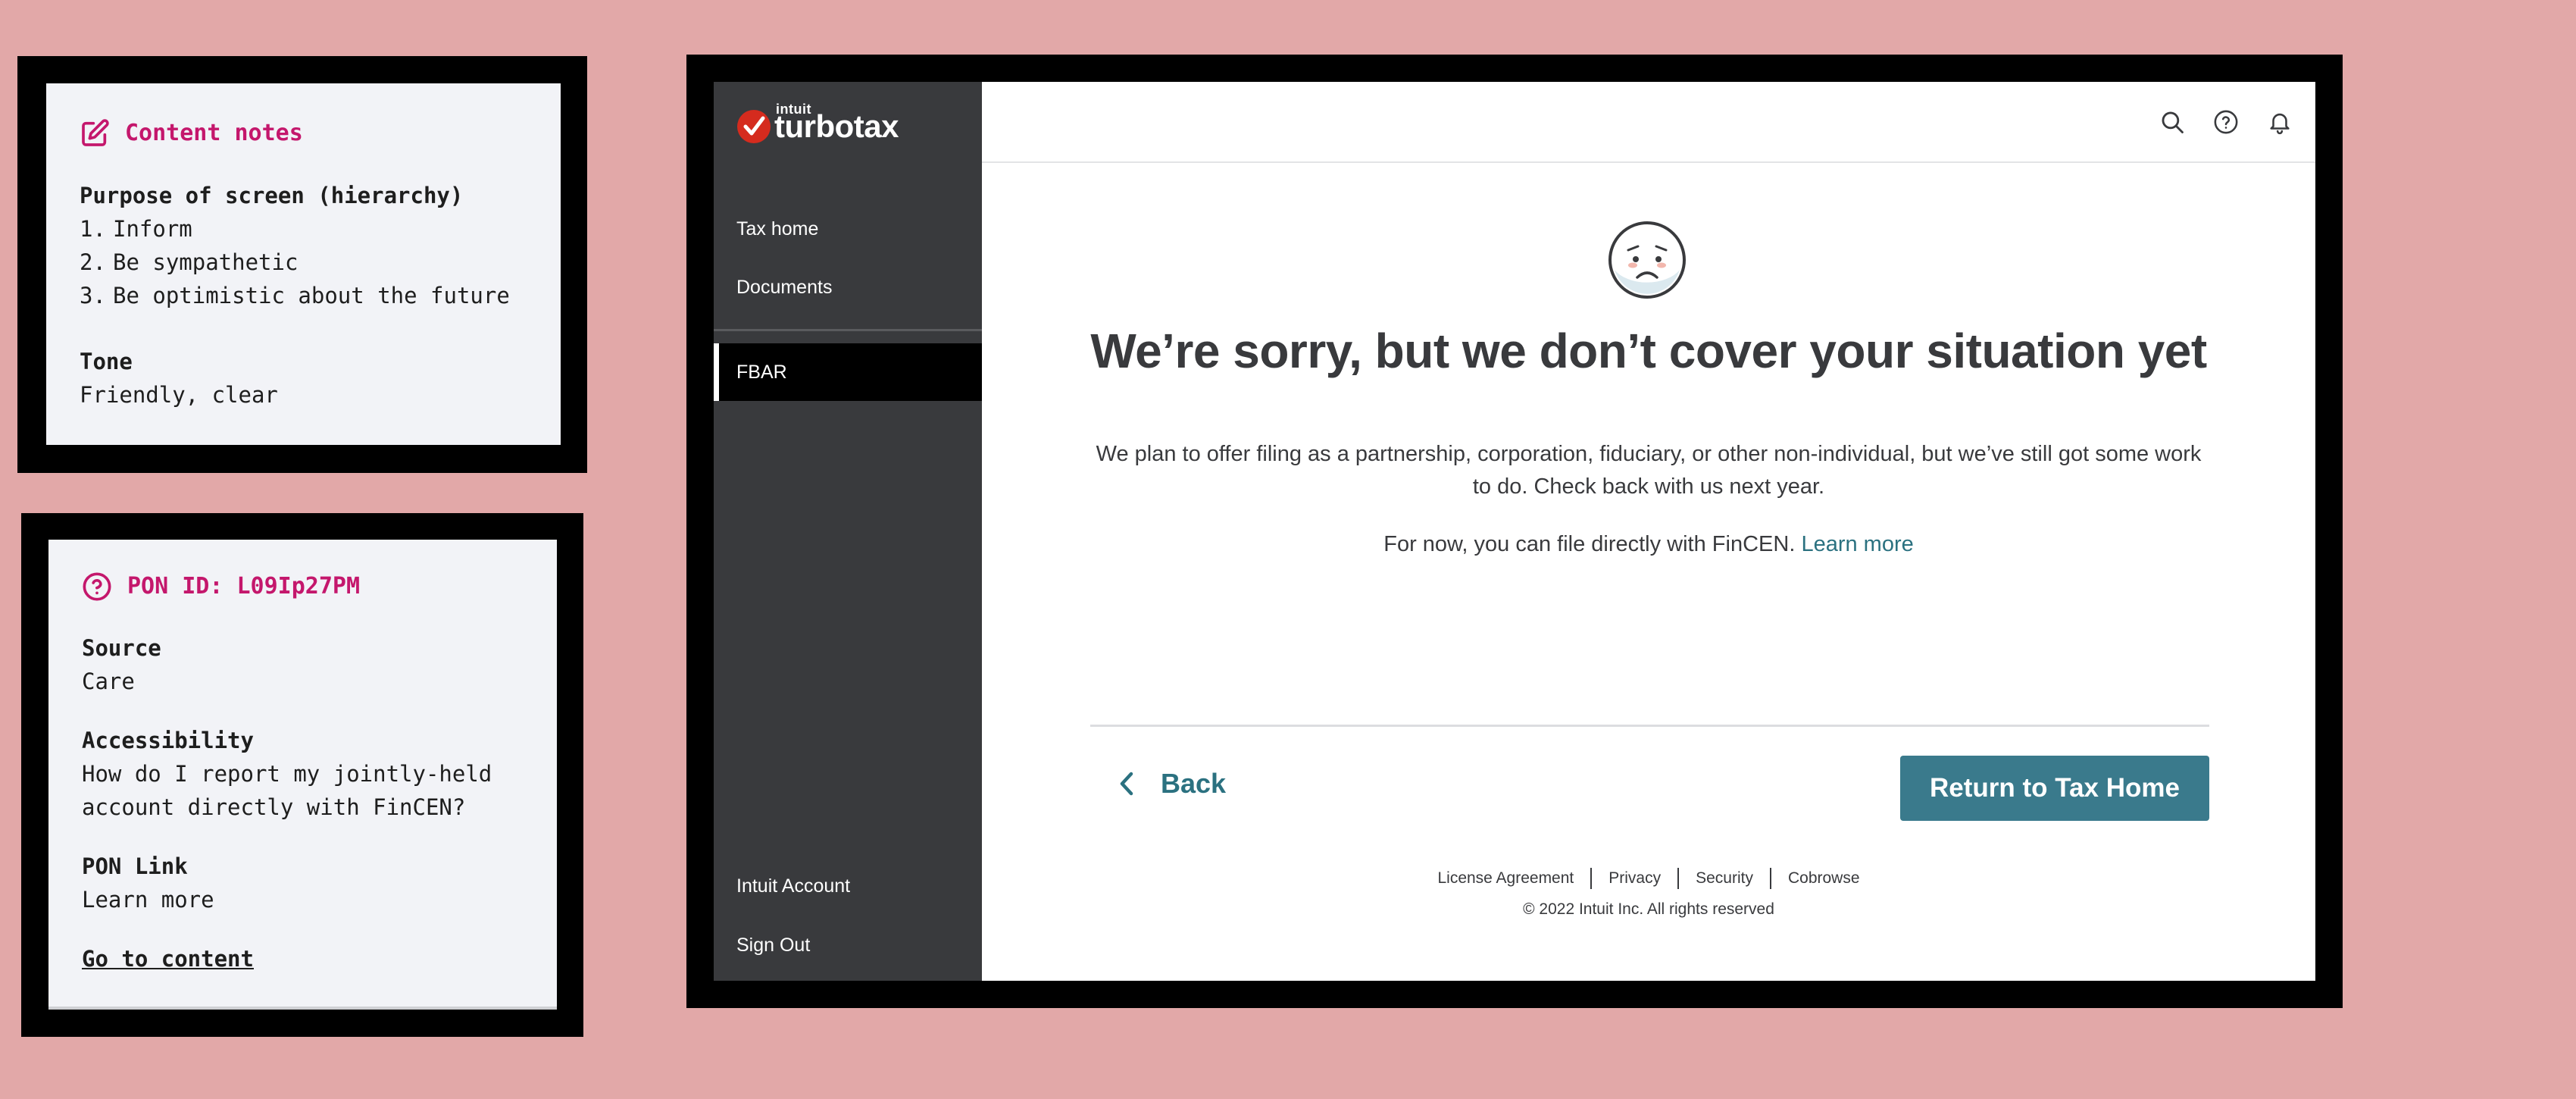  What do you see at coordinates (304, 134) in the screenshot?
I see `content-notes-header: Content notes` at bounding box center [304, 134].